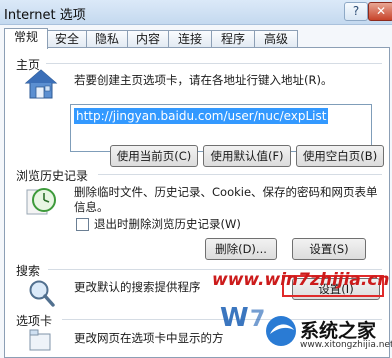  Describe the element at coordinates (247, 156) in the screenshot. I see `use-default-button: 使用默认值(F)` at that location.